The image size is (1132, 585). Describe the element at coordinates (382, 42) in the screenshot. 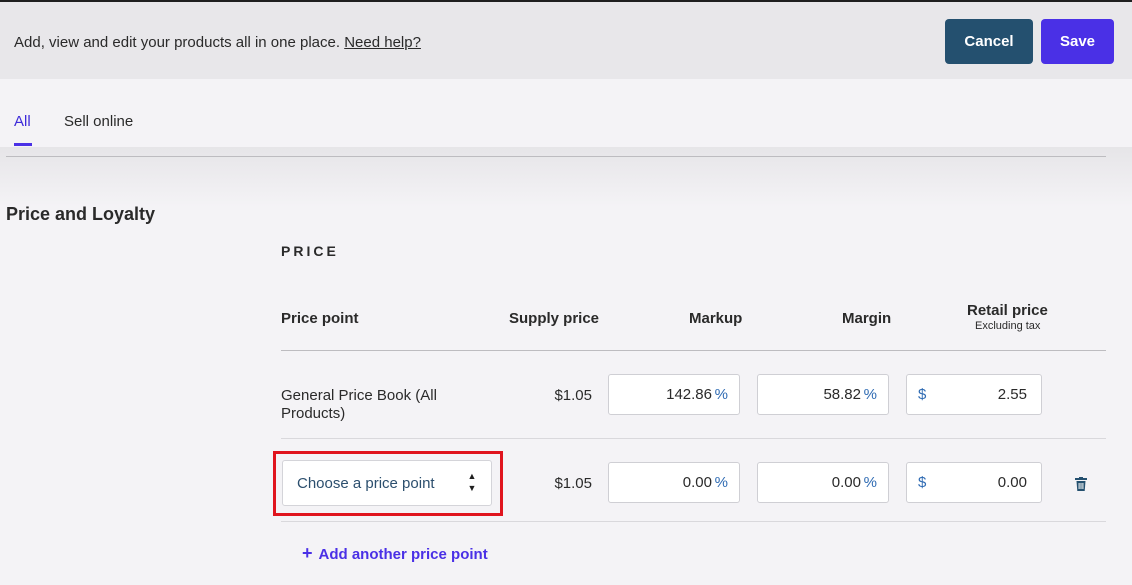

I see `need-help-link: Need help?` at that location.